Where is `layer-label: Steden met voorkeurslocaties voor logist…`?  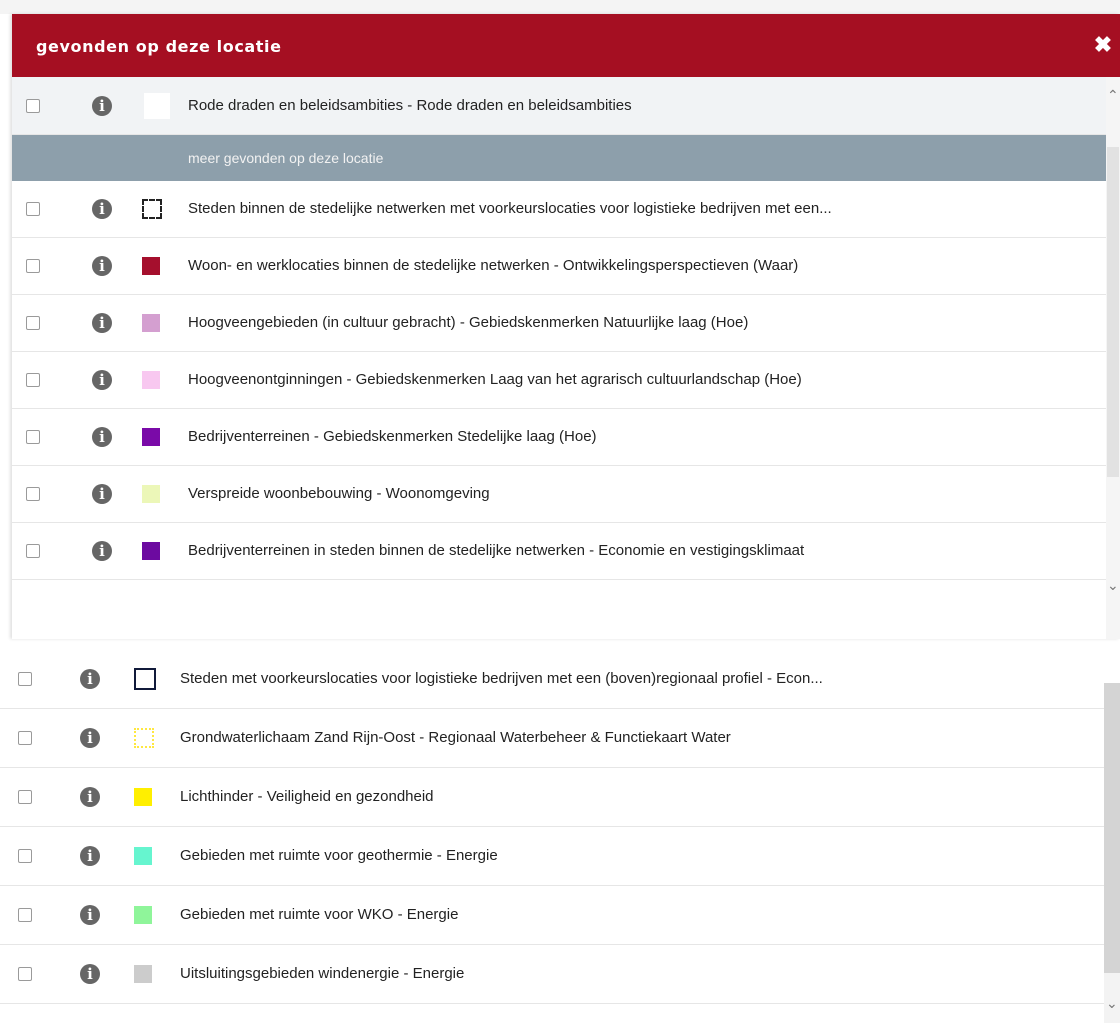 layer-label: Steden met voorkeurslocaties voor logist… is located at coordinates (501, 678).